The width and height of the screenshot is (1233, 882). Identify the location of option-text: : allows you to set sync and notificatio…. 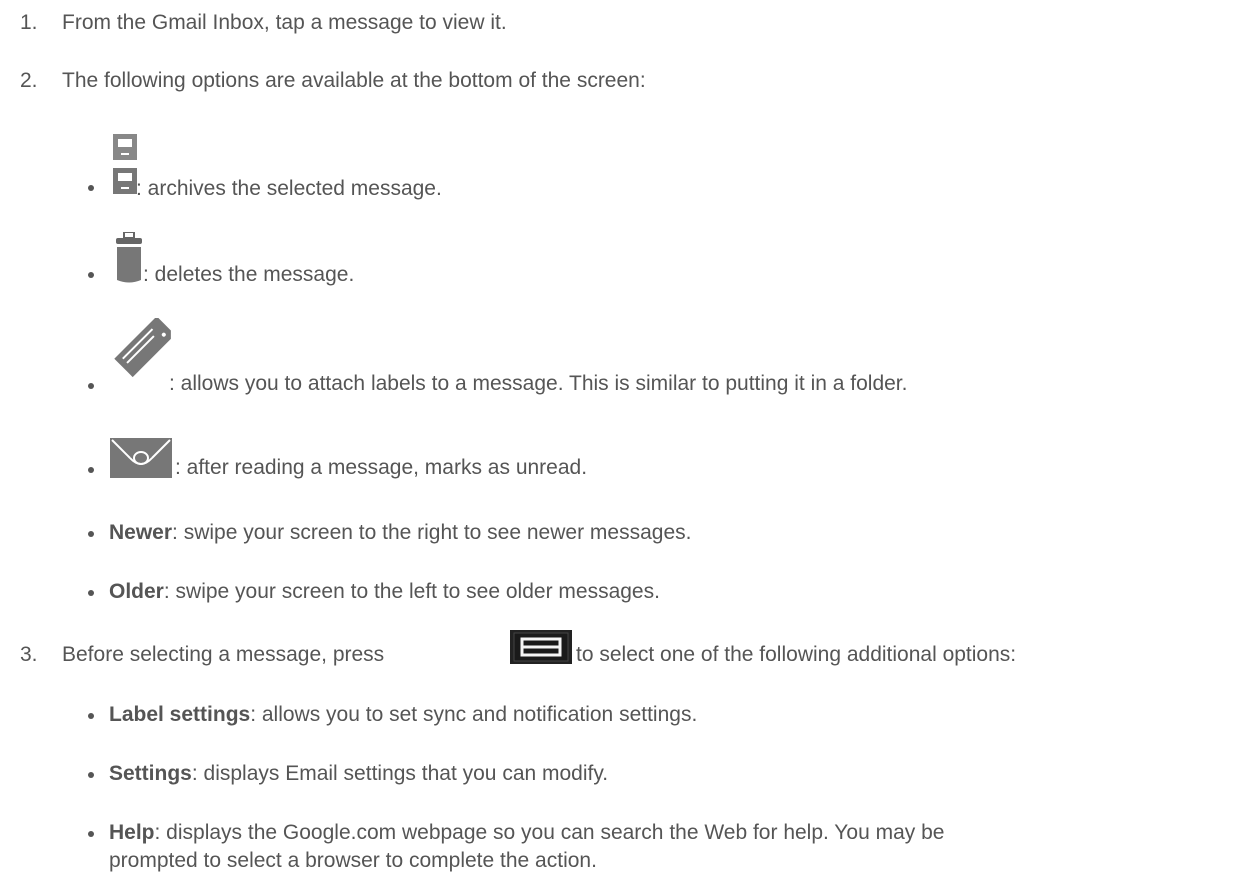
(474, 714).